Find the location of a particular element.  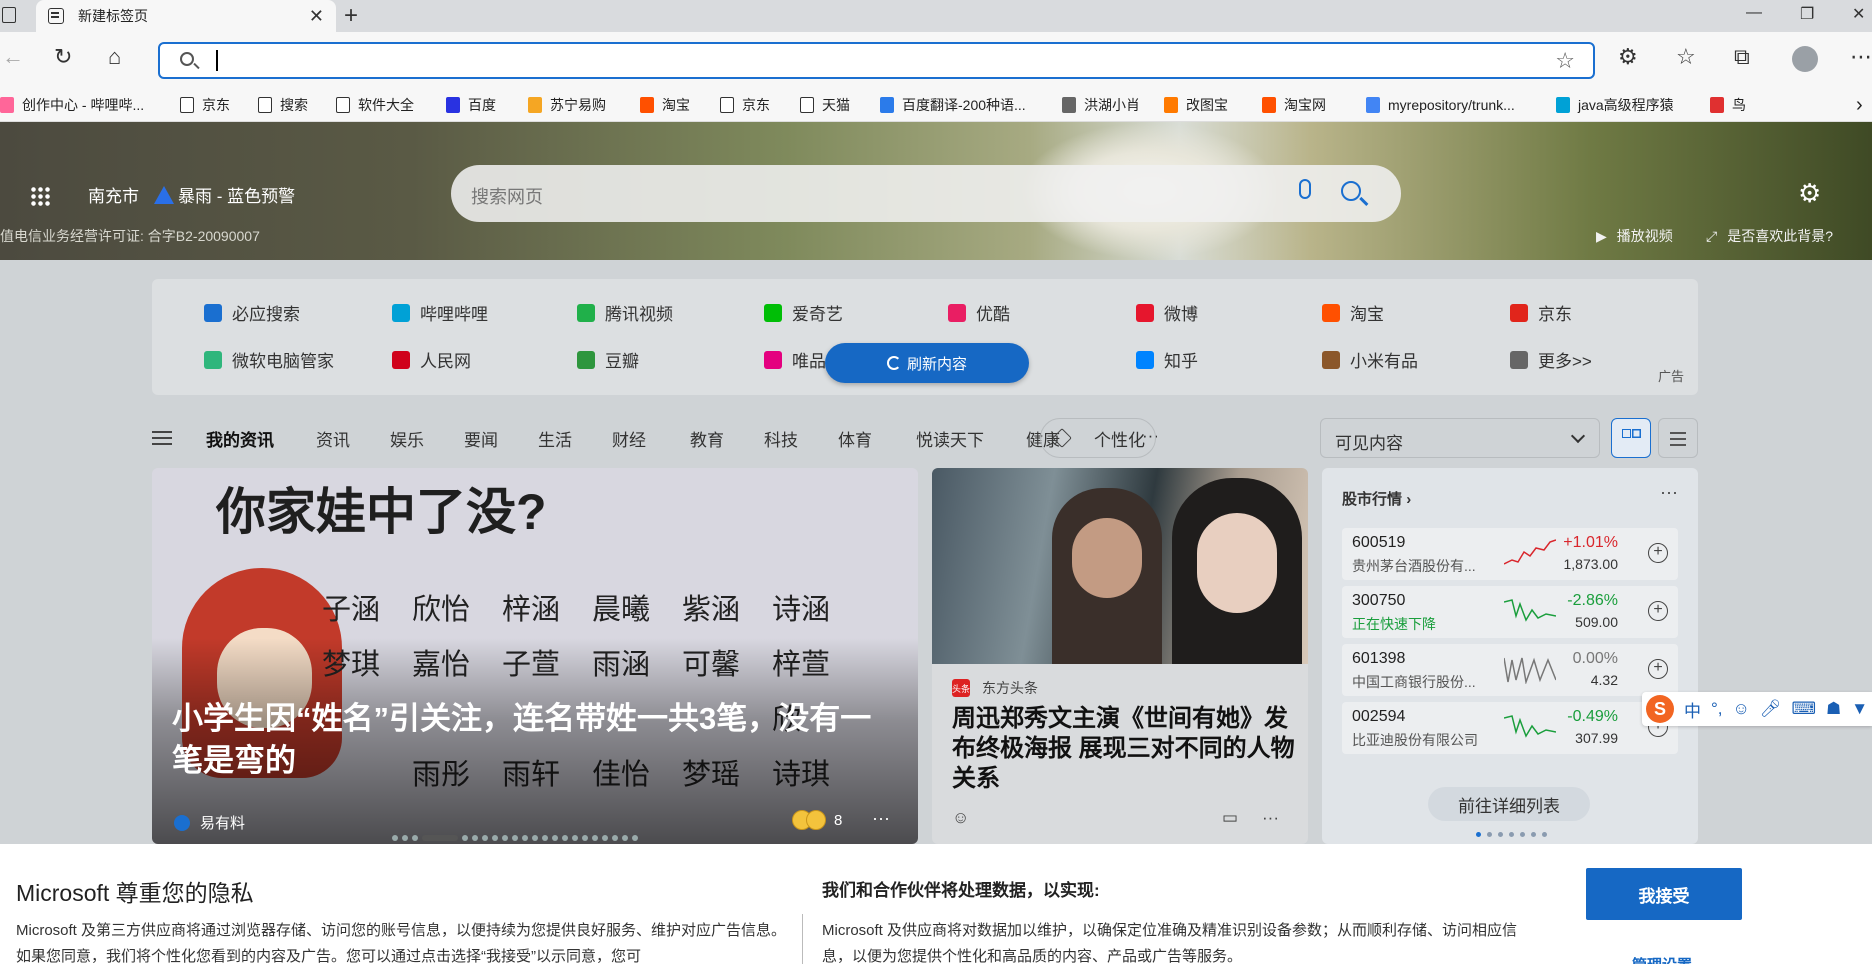

news-tab: 要闻 is located at coordinates (481, 438).